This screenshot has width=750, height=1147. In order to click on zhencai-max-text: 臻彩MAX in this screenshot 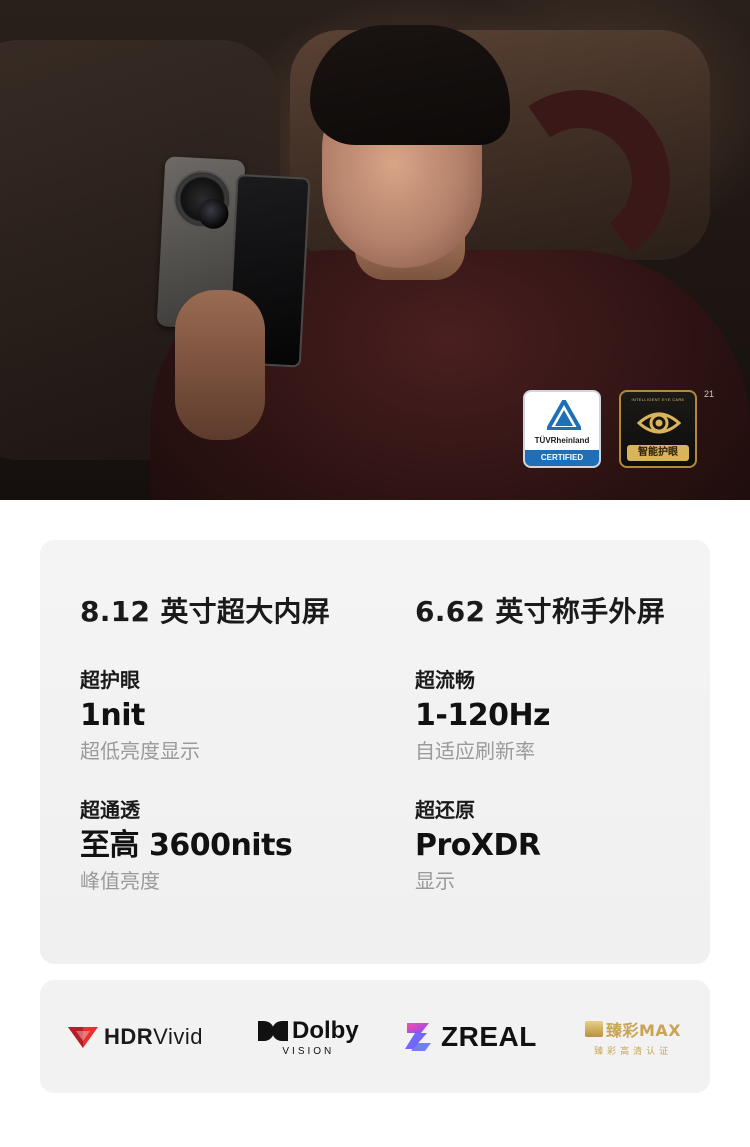, I will do `click(644, 1030)`.